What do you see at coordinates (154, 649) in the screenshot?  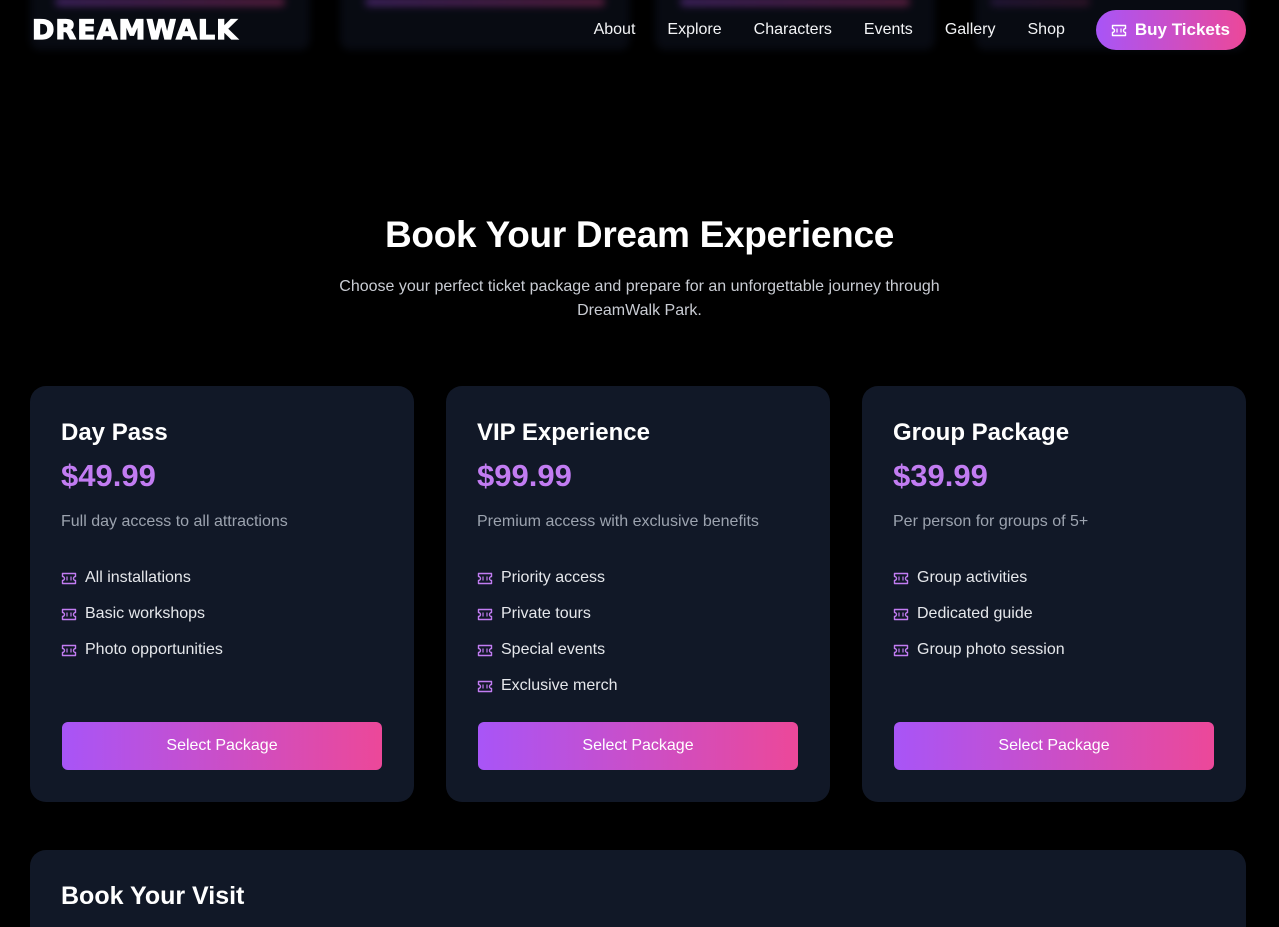 I see `feature-label: Photo opportunities` at bounding box center [154, 649].